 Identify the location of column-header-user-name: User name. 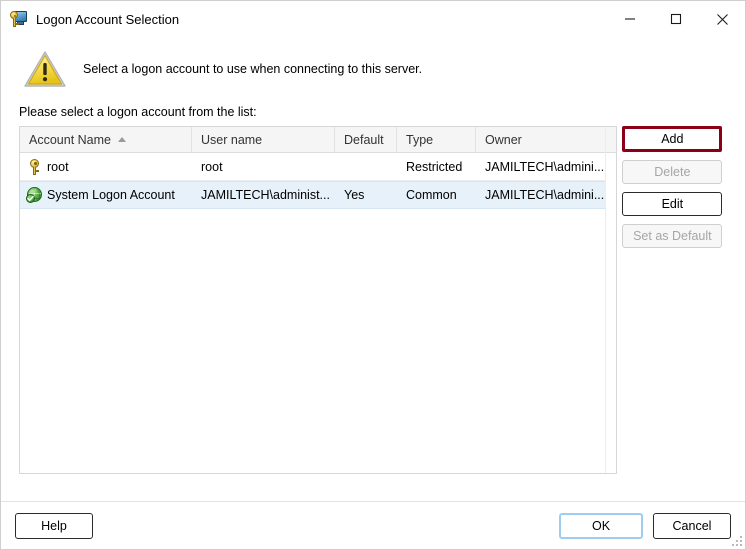
(263, 139).